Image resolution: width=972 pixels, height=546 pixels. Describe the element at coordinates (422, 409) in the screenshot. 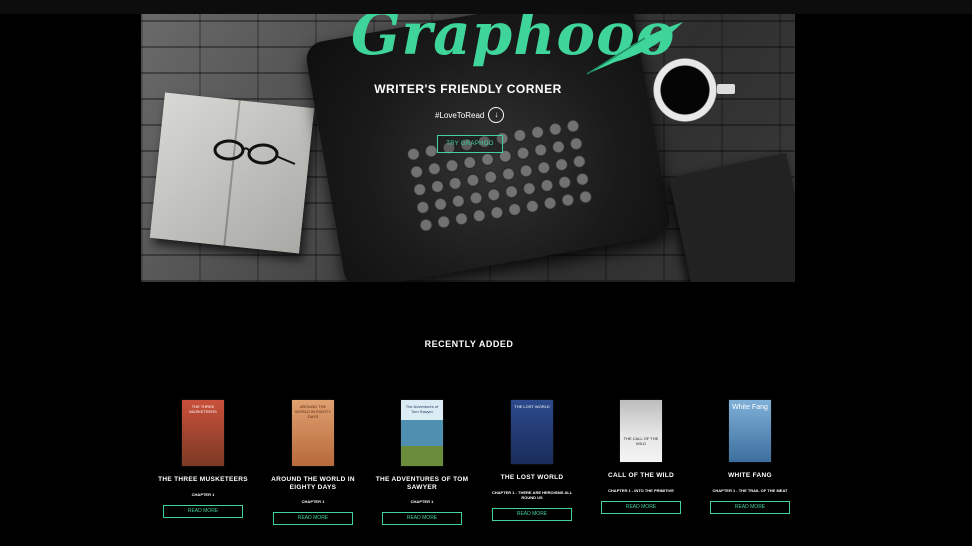

I see `cover-text: The Adventures of Tom Sawyer` at that location.